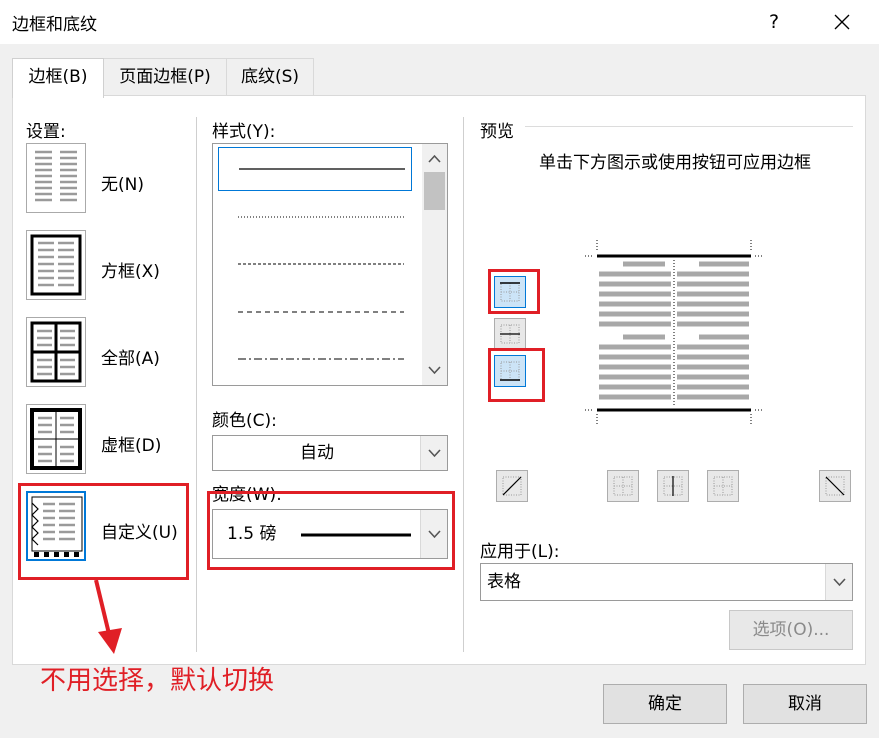 This screenshot has height=738, width=879. I want to click on style-item-solid, so click(315, 169).